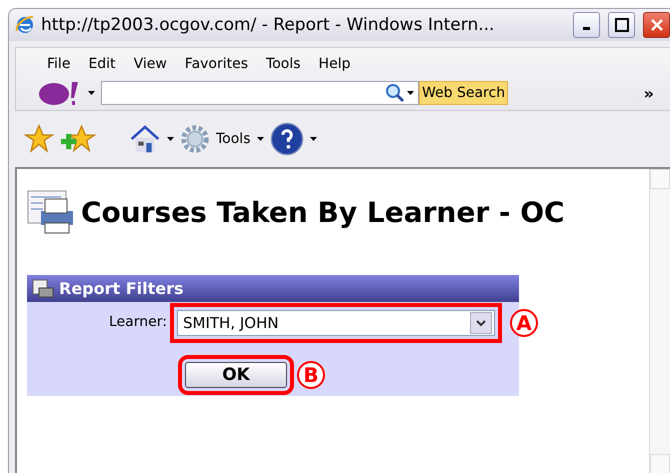 Image resolution: width=670 pixels, height=473 pixels. I want to click on page-heading: Courses Taken By Learner - OC, so click(323, 212).